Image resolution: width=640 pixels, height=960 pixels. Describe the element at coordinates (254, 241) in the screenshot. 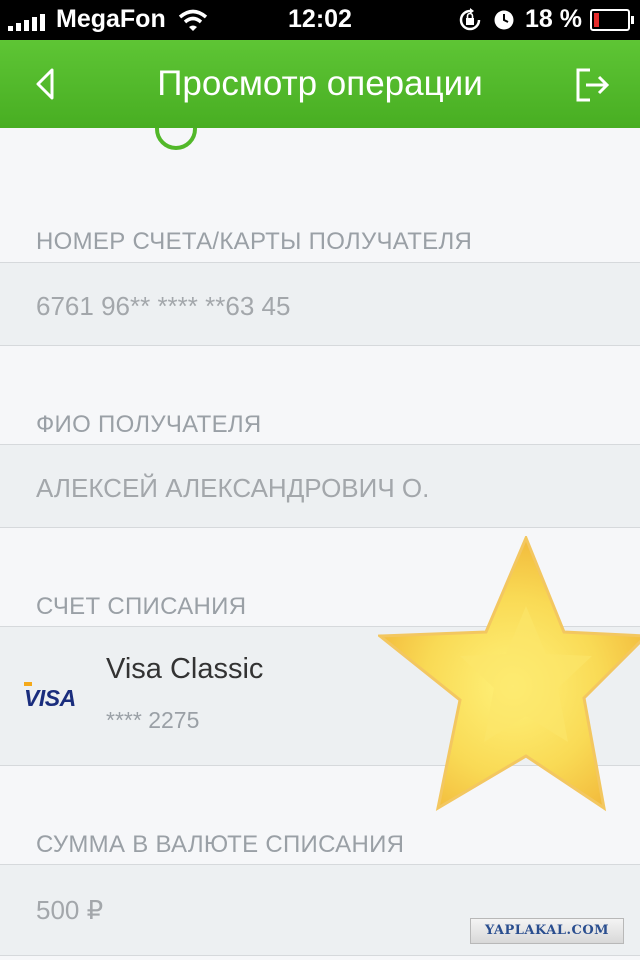

I see `recipient-account-label: НОМЕР СЧЕТА/КАРТЫ ПОЛУЧАТЕЛЯ` at that location.